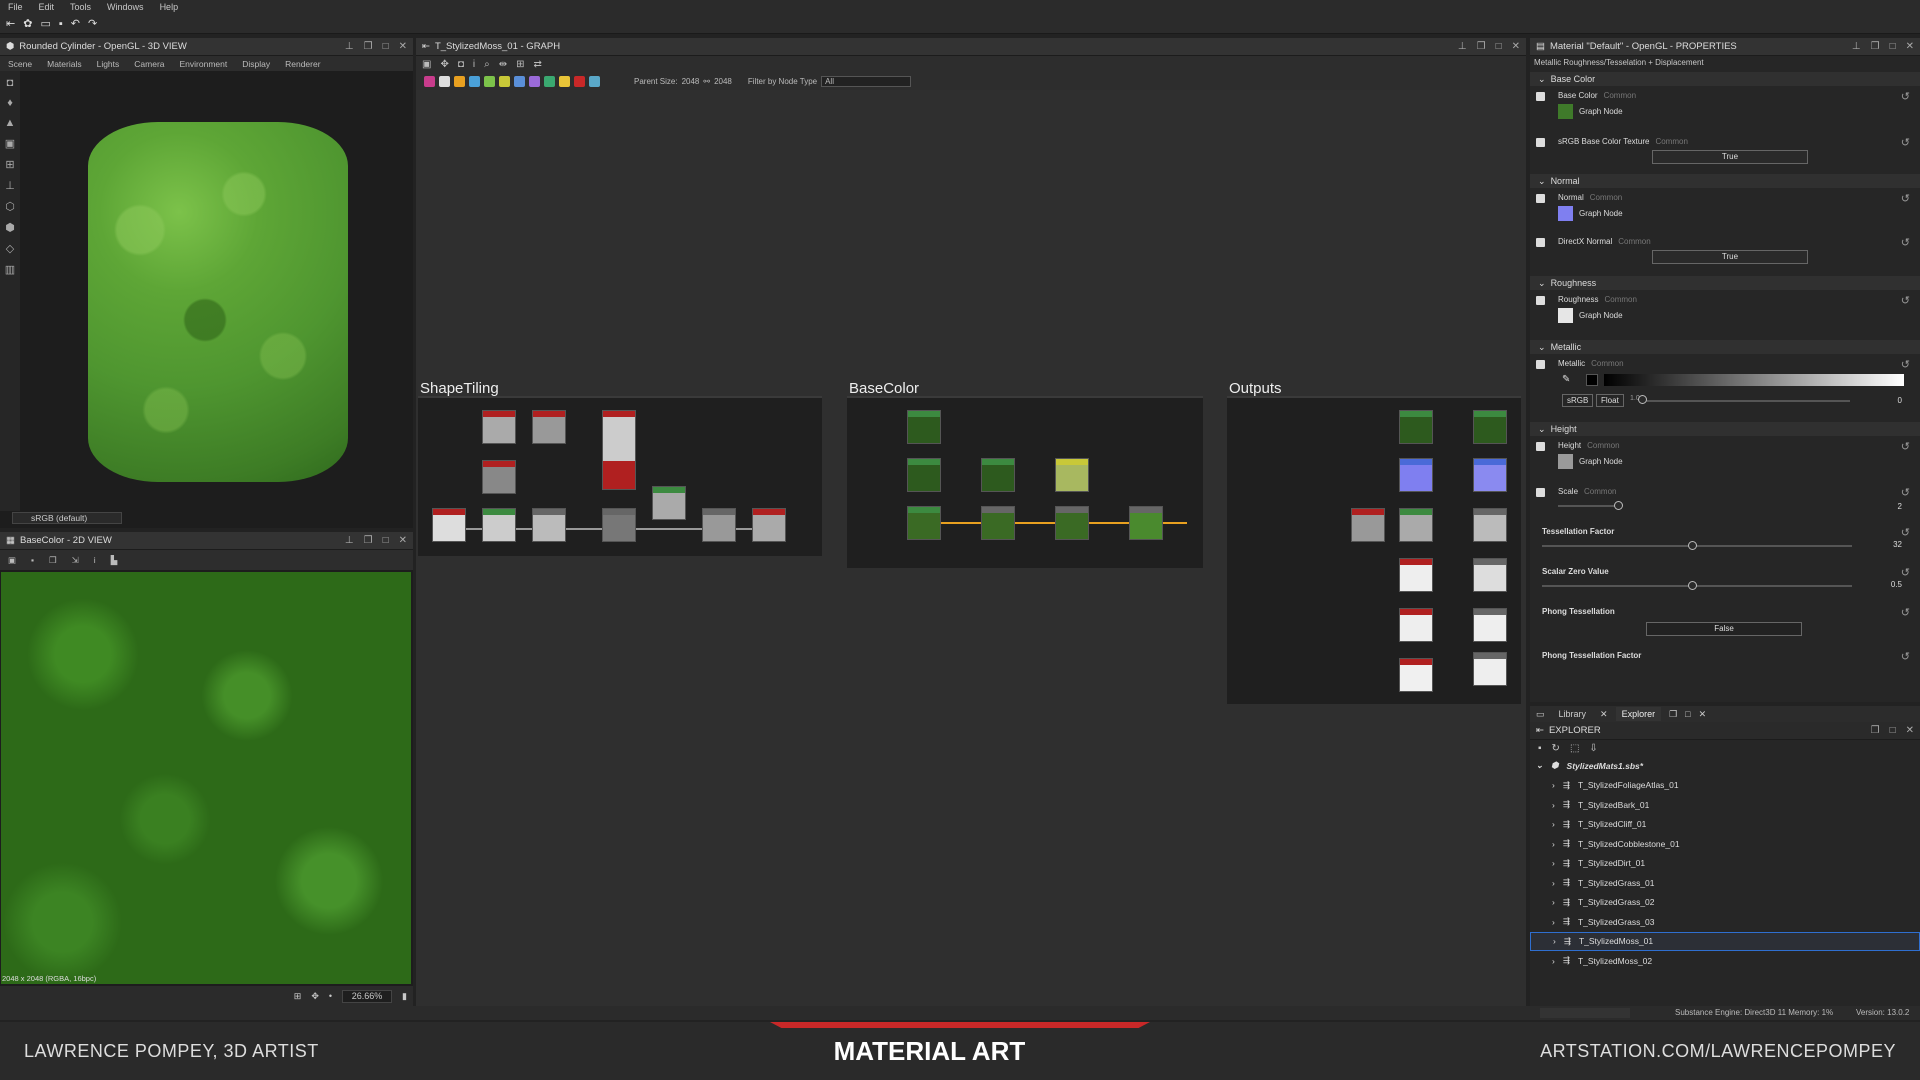 Image resolution: width=1920 pixels, height=1080 pixels. I want to click on list-item: › ⇶ T_StylizedFoliageAtlas_01, so click(1725, 786).